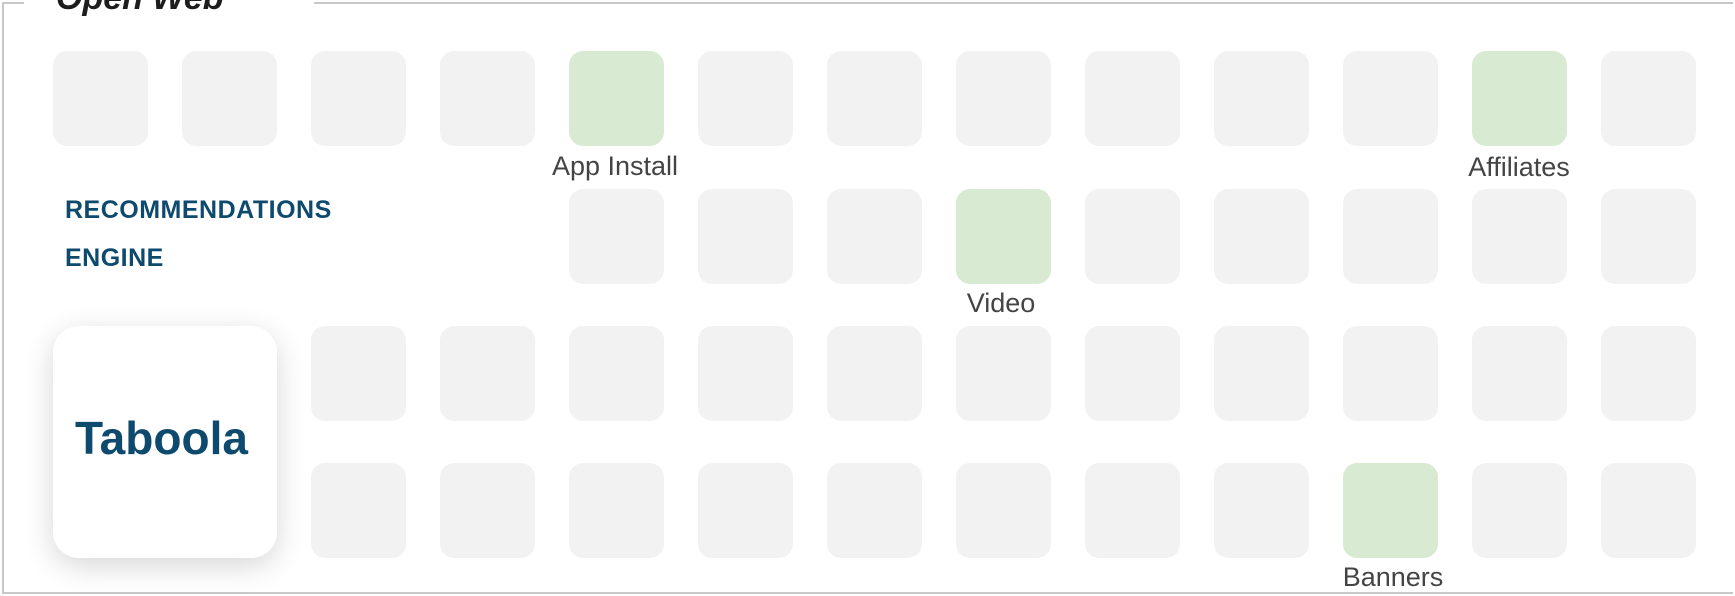  I want to click on taboola-wordmark: Taboola, so click(161, 438).